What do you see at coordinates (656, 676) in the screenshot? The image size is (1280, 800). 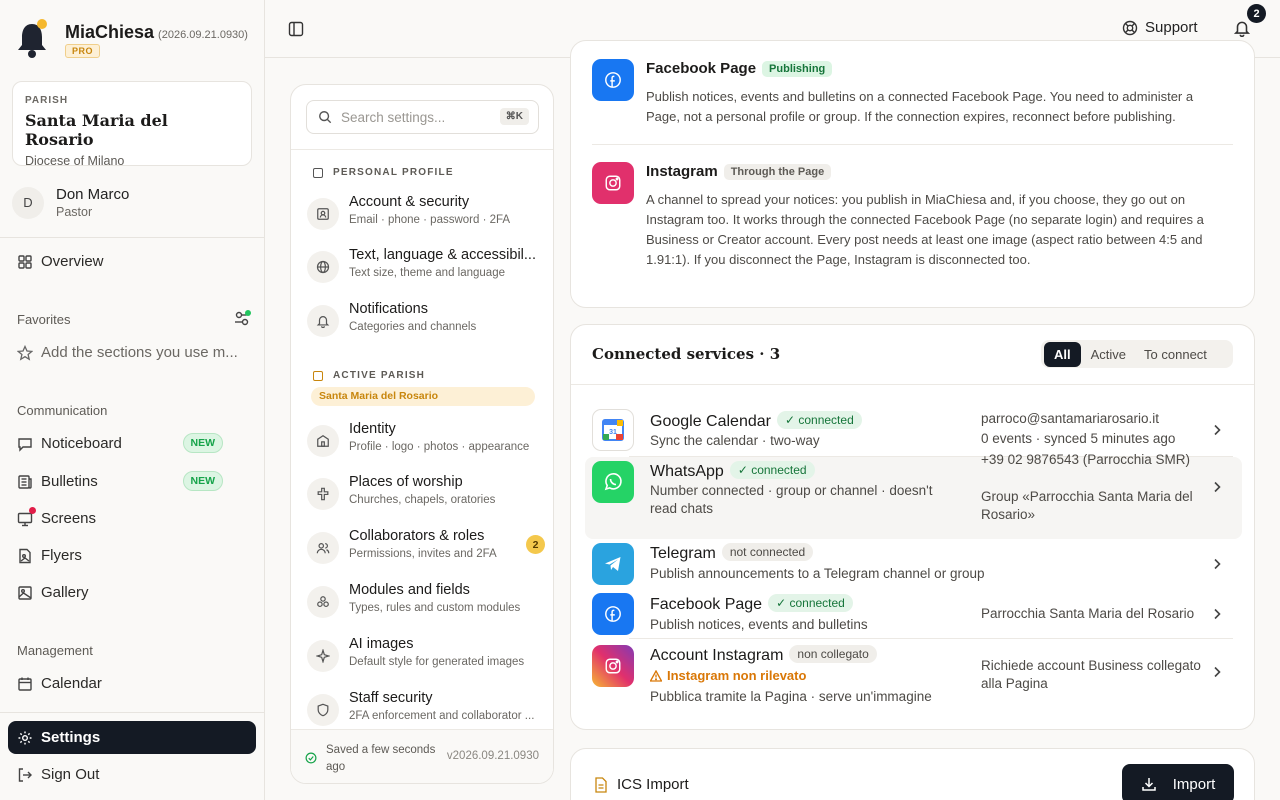 I see `warning-icon` at bounding box center [656, 676].